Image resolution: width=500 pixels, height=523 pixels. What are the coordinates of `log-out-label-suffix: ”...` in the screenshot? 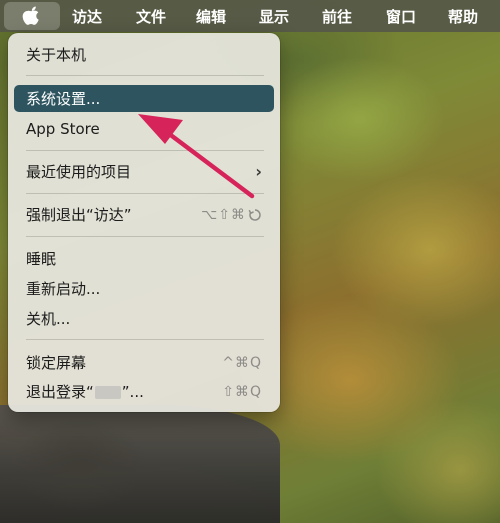 It's located at (132, 392).